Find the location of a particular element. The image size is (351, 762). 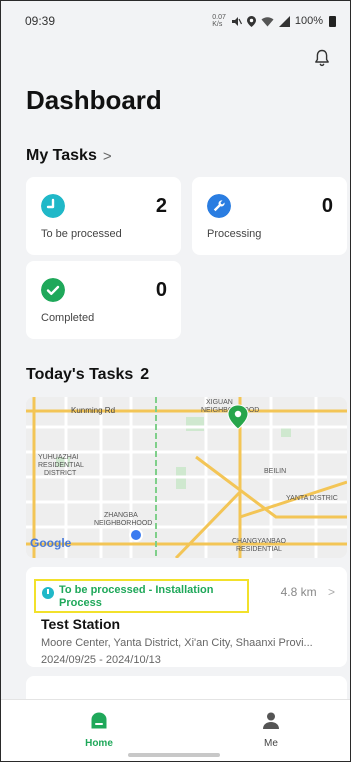

my-tasks-label: My Tasks is located at coordinates (61, 155).